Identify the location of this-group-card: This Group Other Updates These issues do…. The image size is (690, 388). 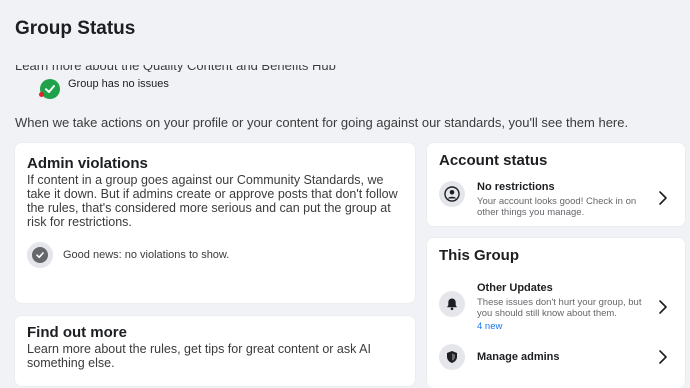
(556, 313).